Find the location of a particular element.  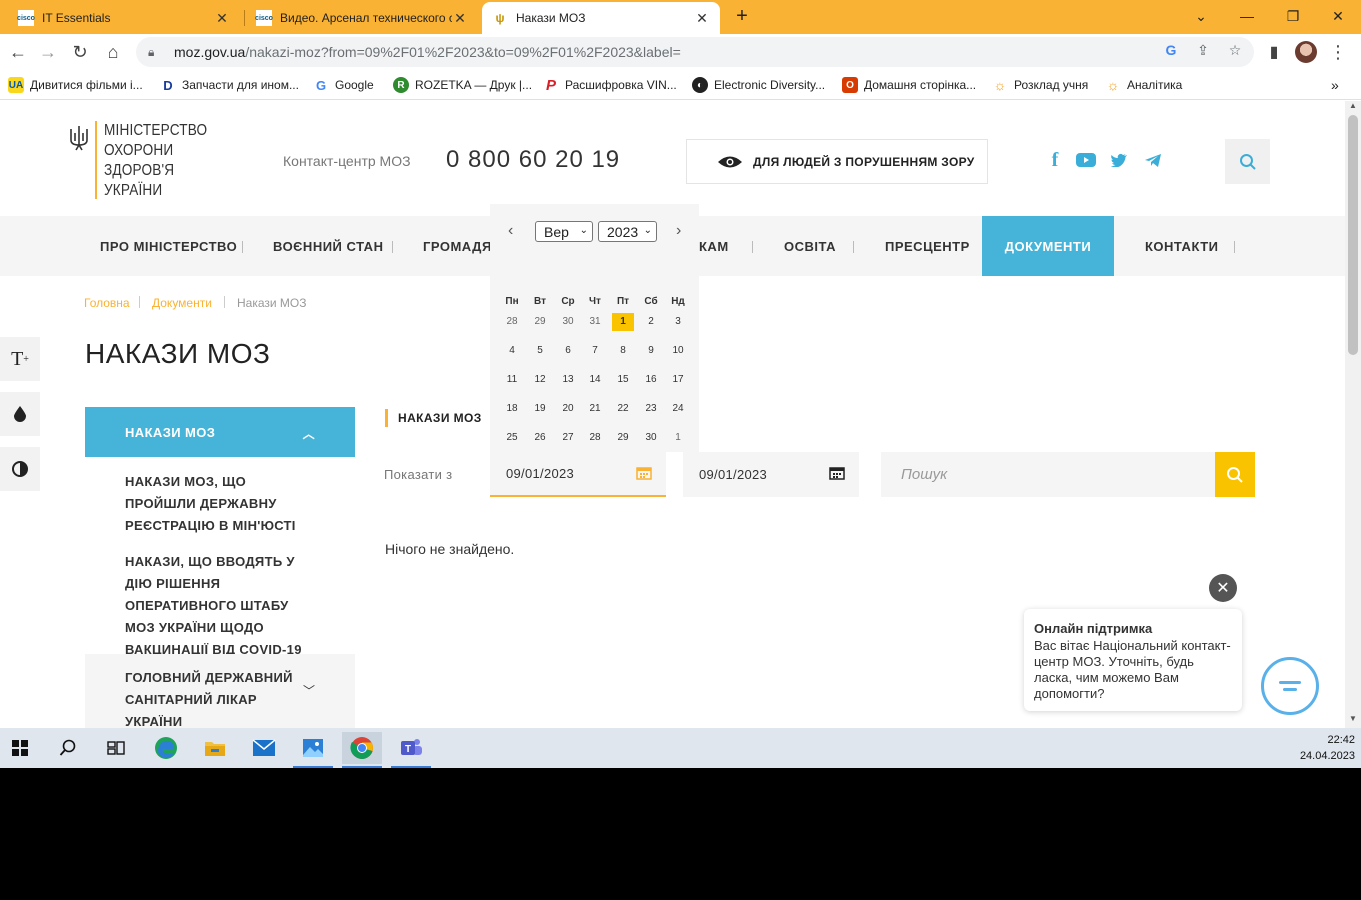

prev-month-icon: ‹ is located at coordinates (510, 231).